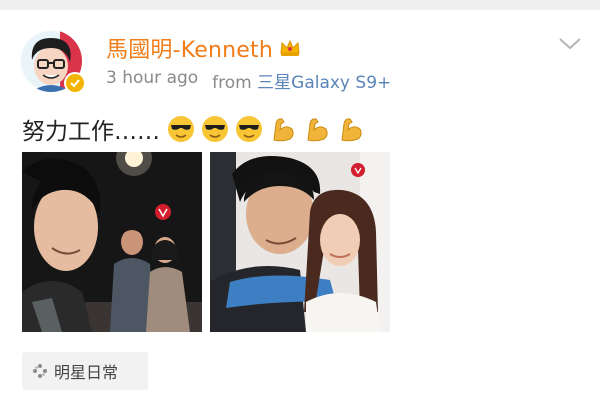  What do you see at coordinates (152, 78) in the screenshot?
I see `post-time: 3 hour ago` at bounding box center [152, 78].